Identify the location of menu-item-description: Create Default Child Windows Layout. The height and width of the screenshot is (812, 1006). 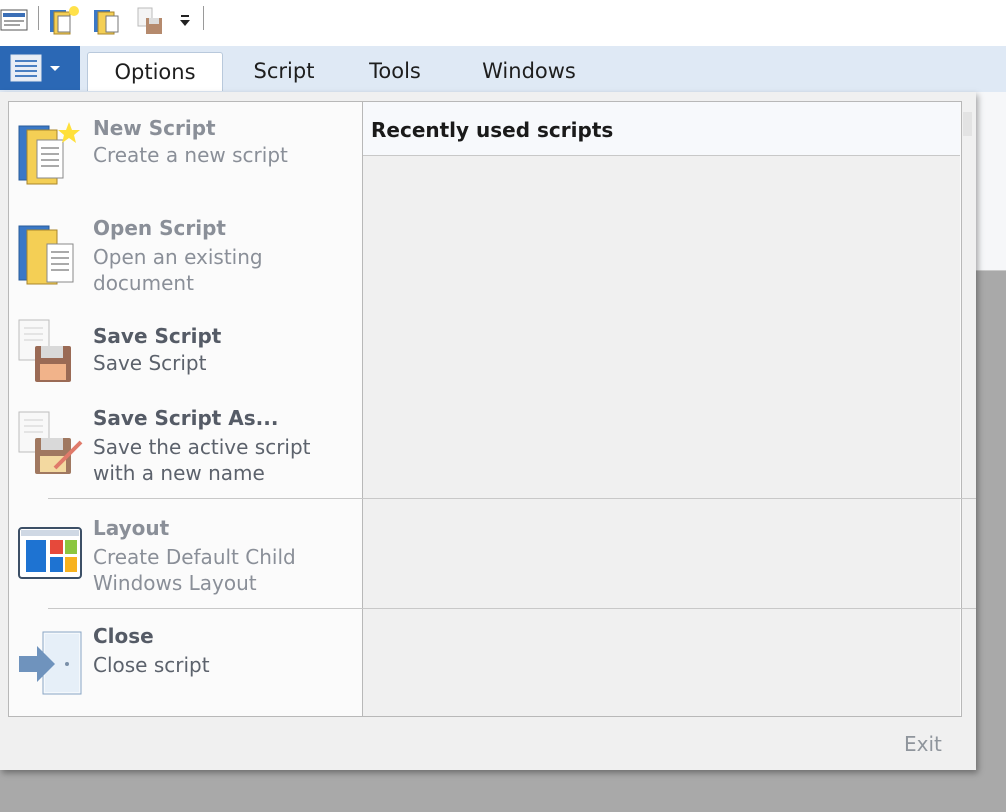
(194, 570).